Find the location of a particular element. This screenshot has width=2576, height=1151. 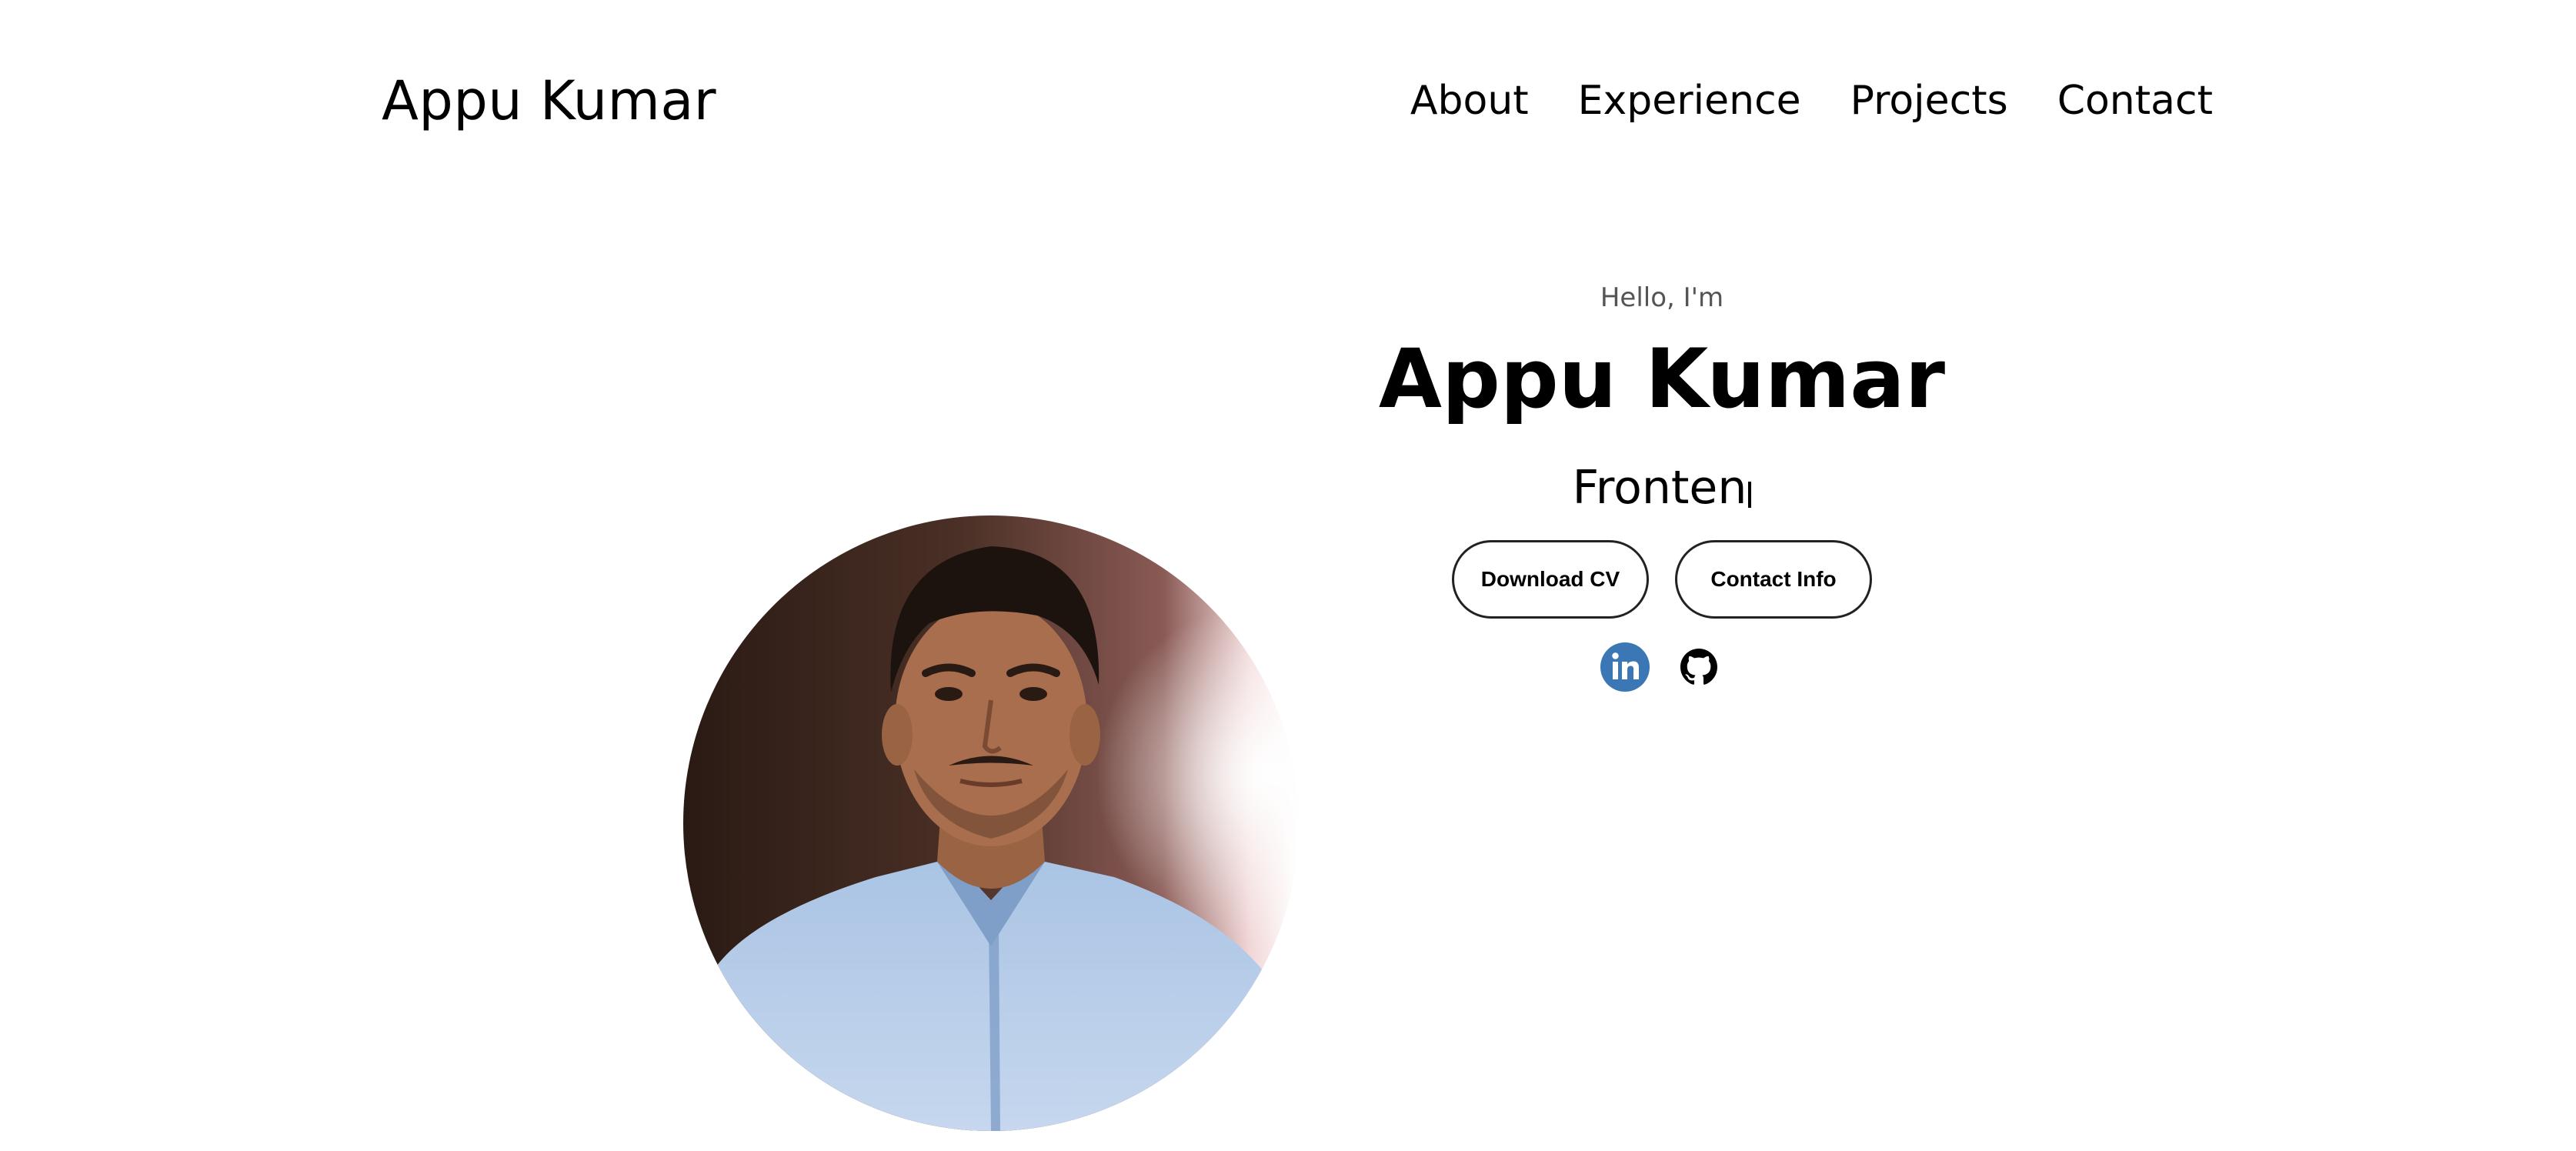

hero-buttons: Download CV Contact Info is located at coordinates (1662, 579).